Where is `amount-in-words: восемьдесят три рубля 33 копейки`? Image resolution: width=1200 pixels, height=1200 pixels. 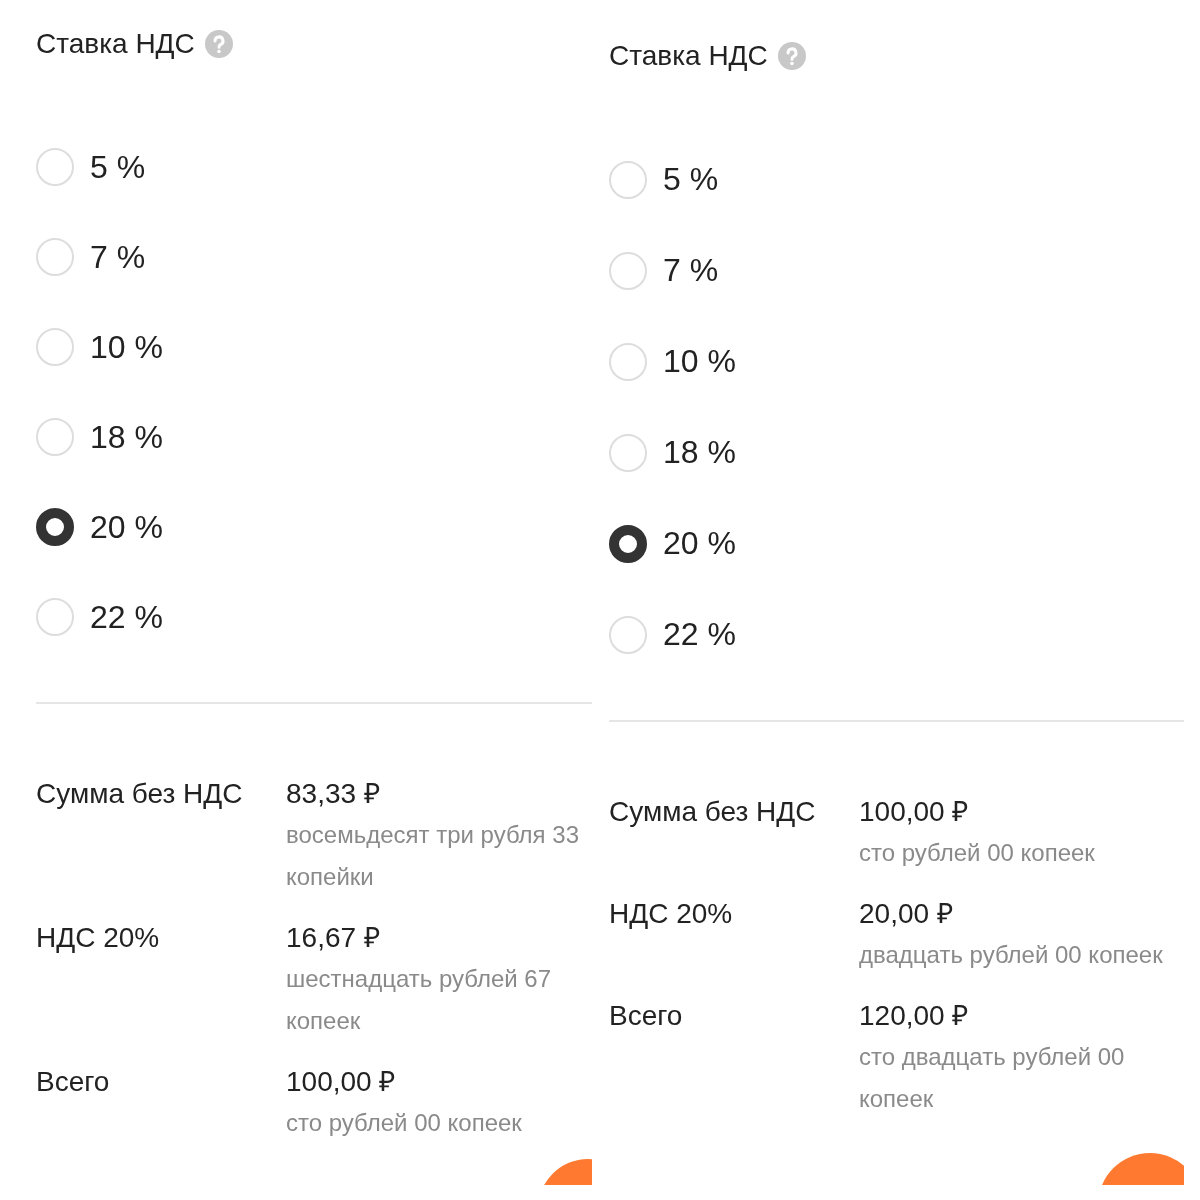 amount-in-words: восемьдесят три рубля 33 копейки is located at coordinates (433, 856).